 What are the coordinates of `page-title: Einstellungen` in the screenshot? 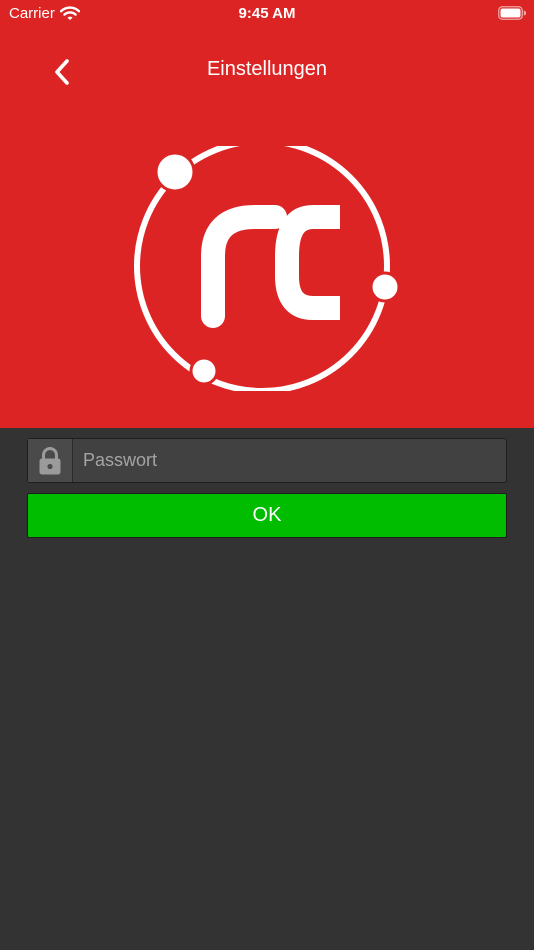 It's located at (267, 69).